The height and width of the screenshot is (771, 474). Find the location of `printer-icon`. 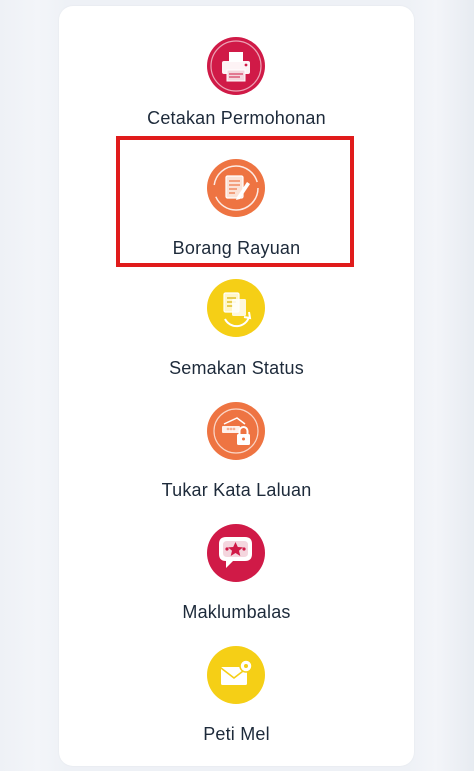

printer-icon is located at coordinates (236, 66).